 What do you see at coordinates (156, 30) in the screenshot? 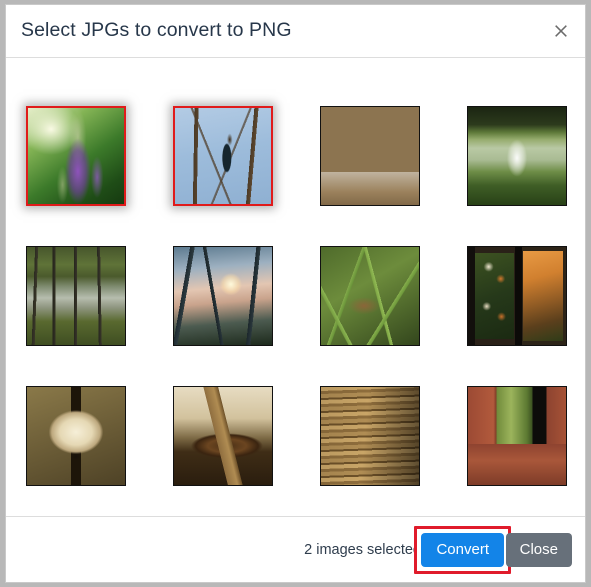
I see `dialog-title: Select JPGs to convert to PNG` at bounding box center [156, 30].